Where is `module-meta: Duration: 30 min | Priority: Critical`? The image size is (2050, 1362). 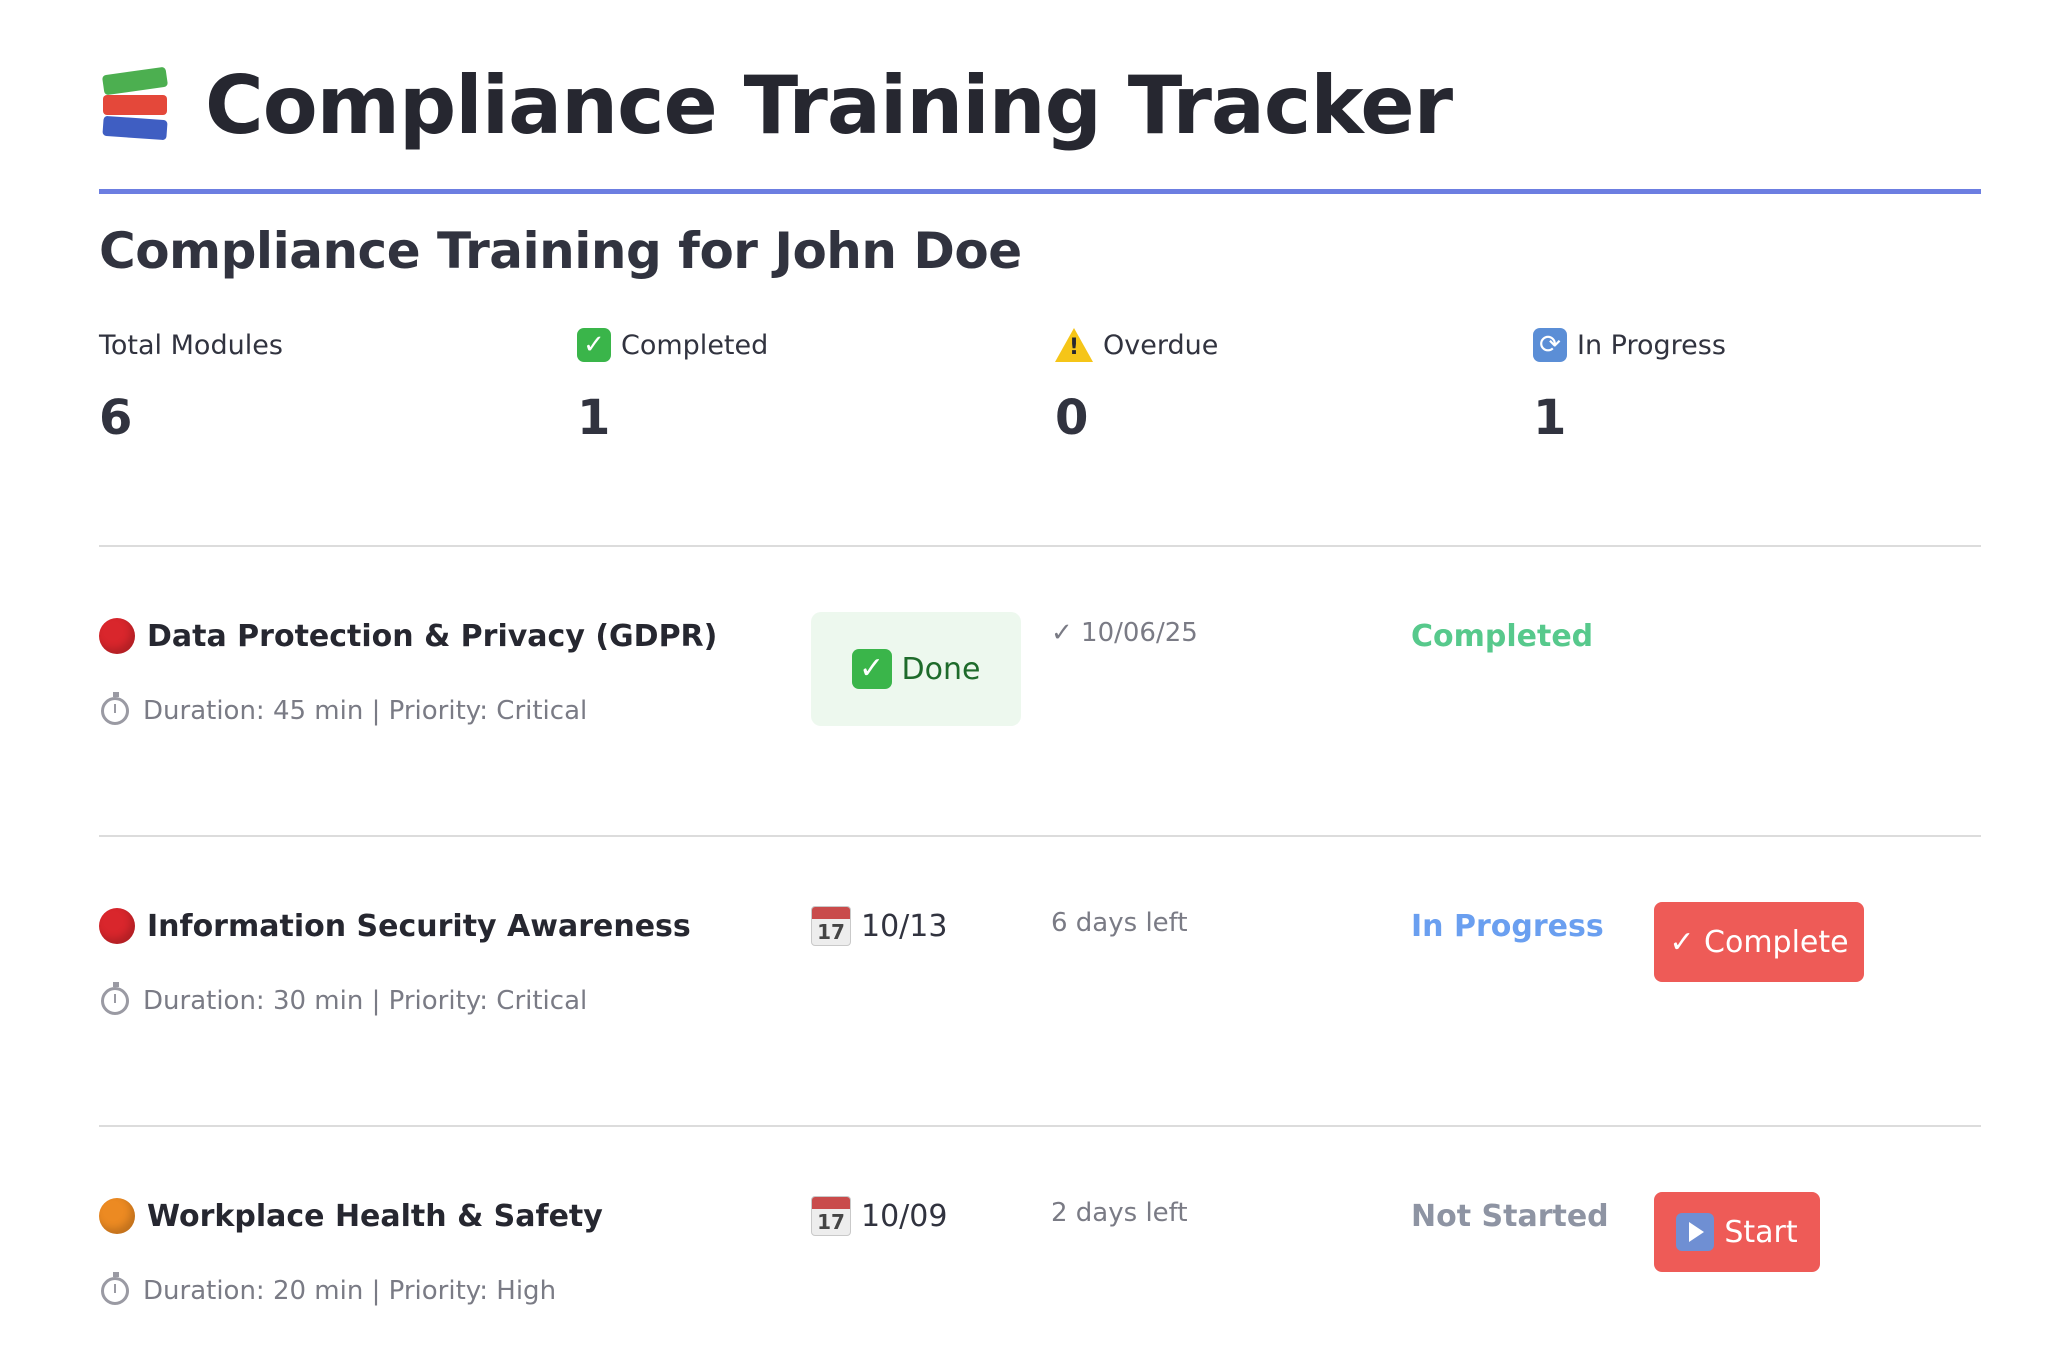 module-meta: Duration: 30 min | Priority: Critical is located at coordinates (344, 999).